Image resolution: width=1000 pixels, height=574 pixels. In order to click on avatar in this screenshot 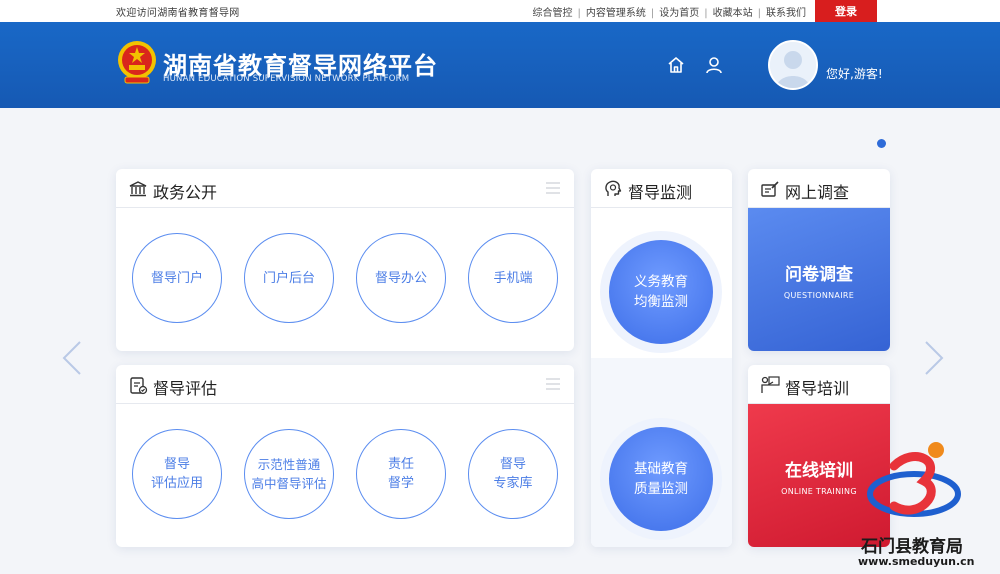, I will do `click(793, 65)`.